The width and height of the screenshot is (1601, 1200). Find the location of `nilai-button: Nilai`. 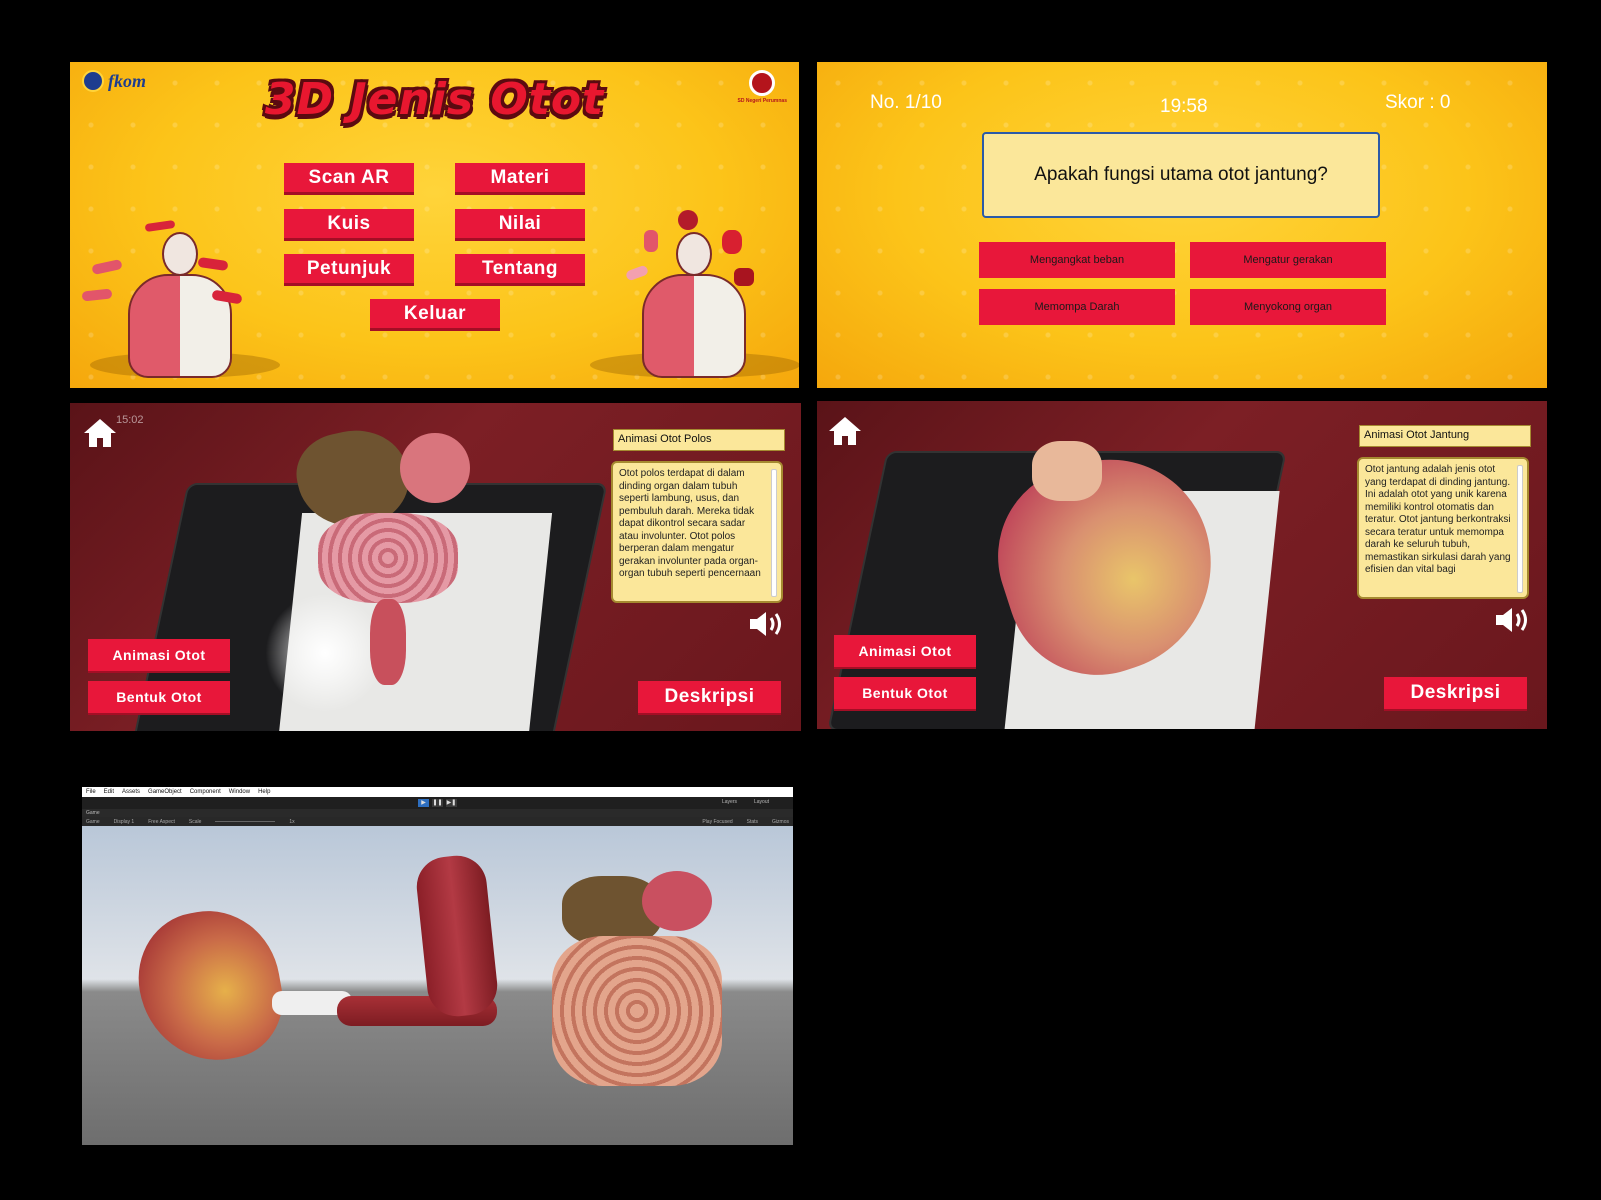

nilai-button: Nilai is located at coordinates (520, 225).